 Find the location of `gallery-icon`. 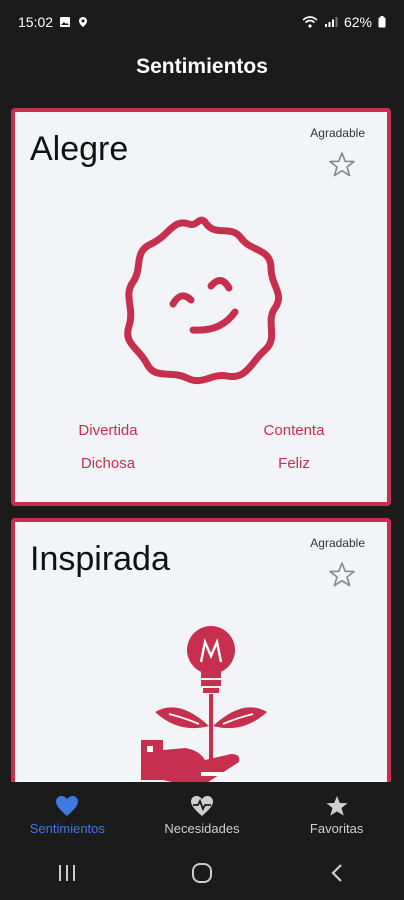

gallery-icon is located at coordinates (65, 22).